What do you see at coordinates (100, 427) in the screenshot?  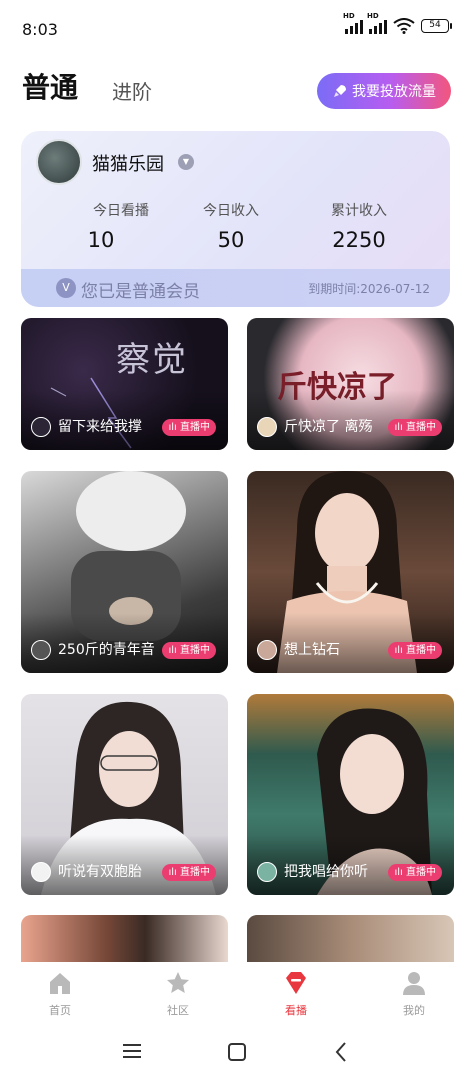 I see `live-room-title: 留下来给我撑` at bounding box center [100, 427].